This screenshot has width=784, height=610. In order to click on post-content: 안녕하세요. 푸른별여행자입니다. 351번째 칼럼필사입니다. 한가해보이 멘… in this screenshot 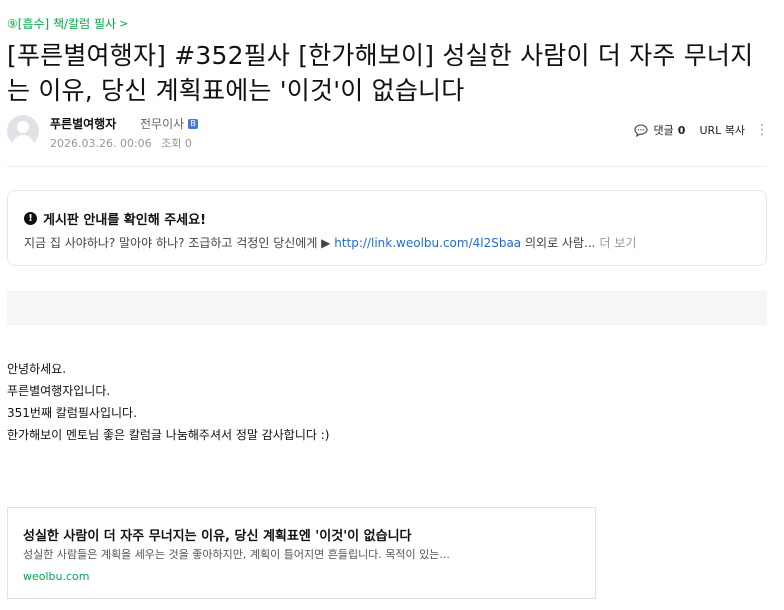, I will do `click(168, 402)`.